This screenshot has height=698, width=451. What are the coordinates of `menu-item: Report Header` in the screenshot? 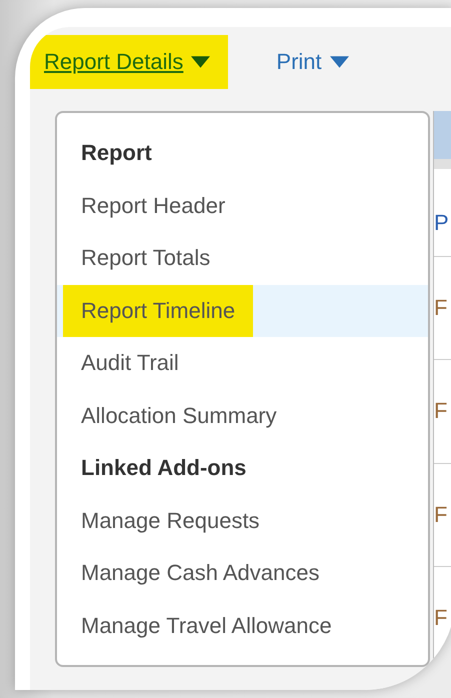 It's located at (242, 206).